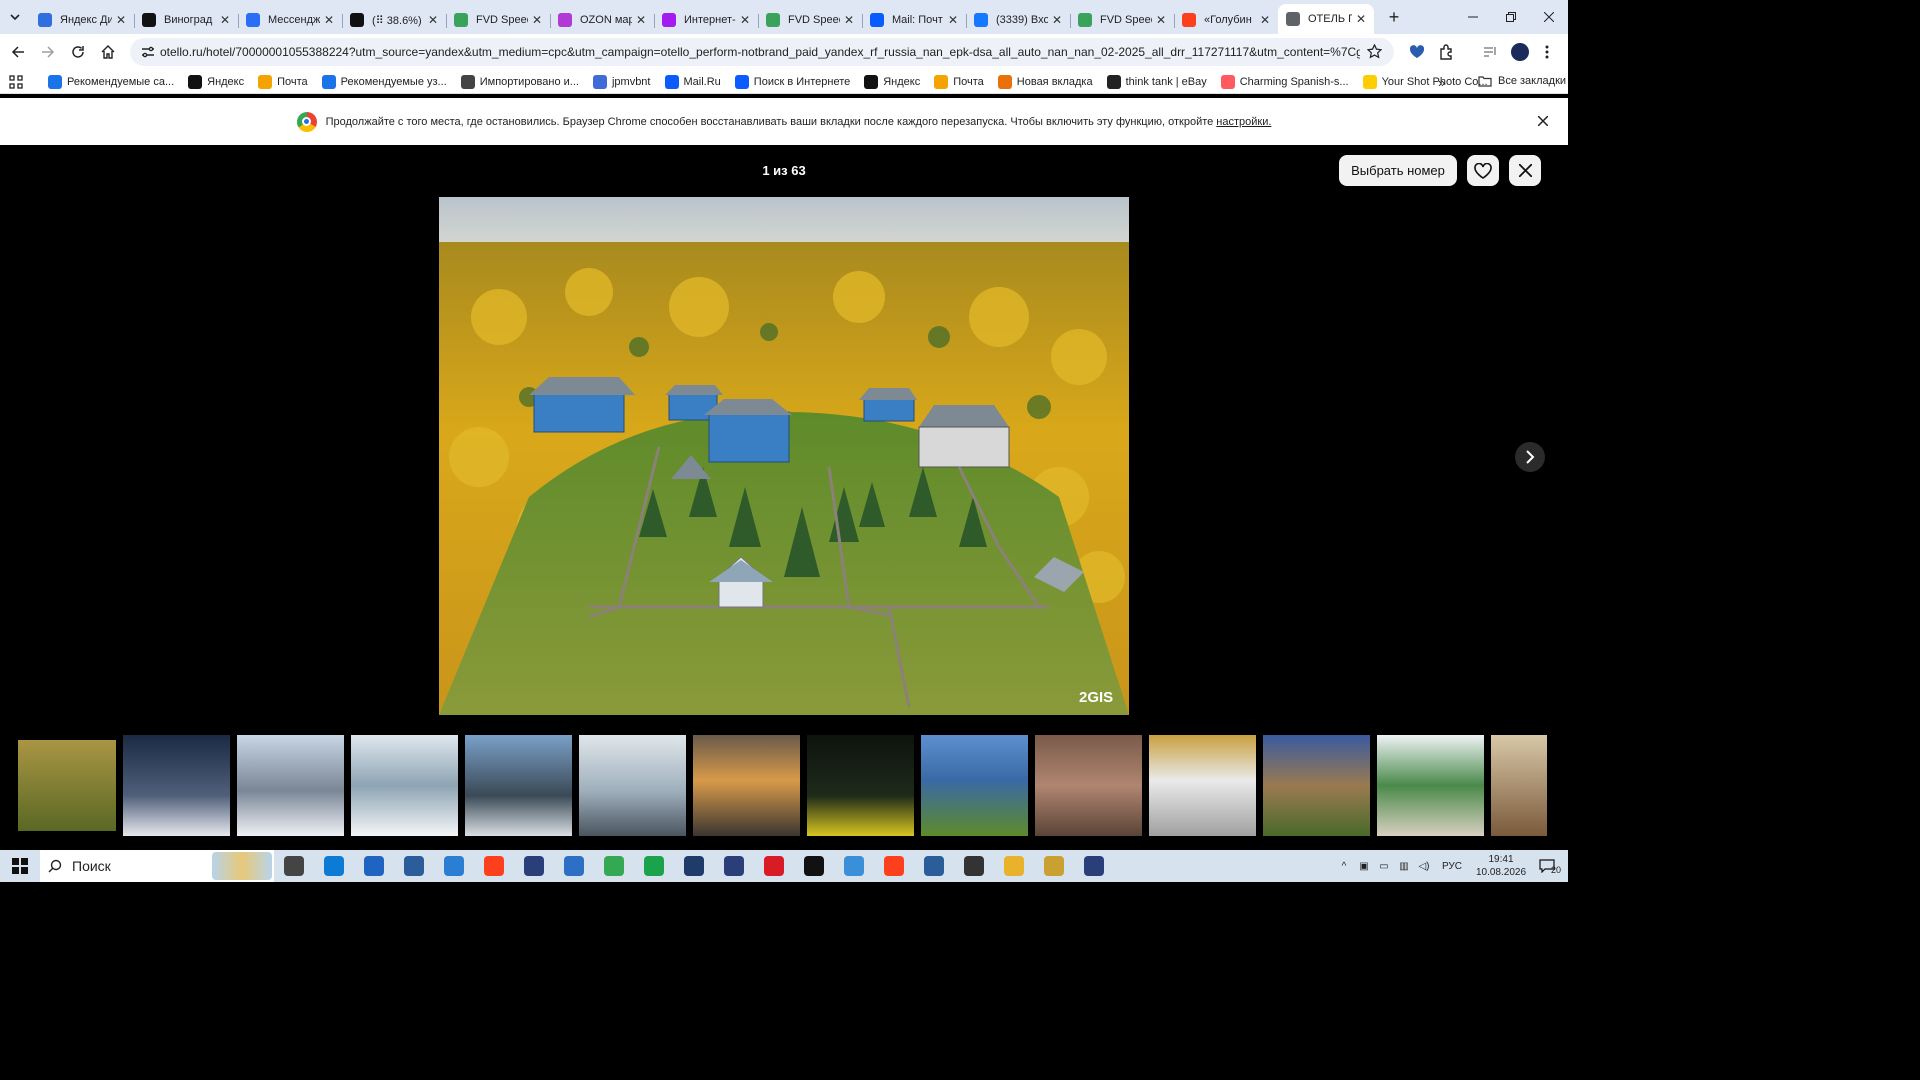 The height and width of the screenshot is (1080, 1920). What do you see at coordinates (1447, 53) in the screenshot?
I see `extensions-puzzle-icon` at bounding box center [1447, 53].